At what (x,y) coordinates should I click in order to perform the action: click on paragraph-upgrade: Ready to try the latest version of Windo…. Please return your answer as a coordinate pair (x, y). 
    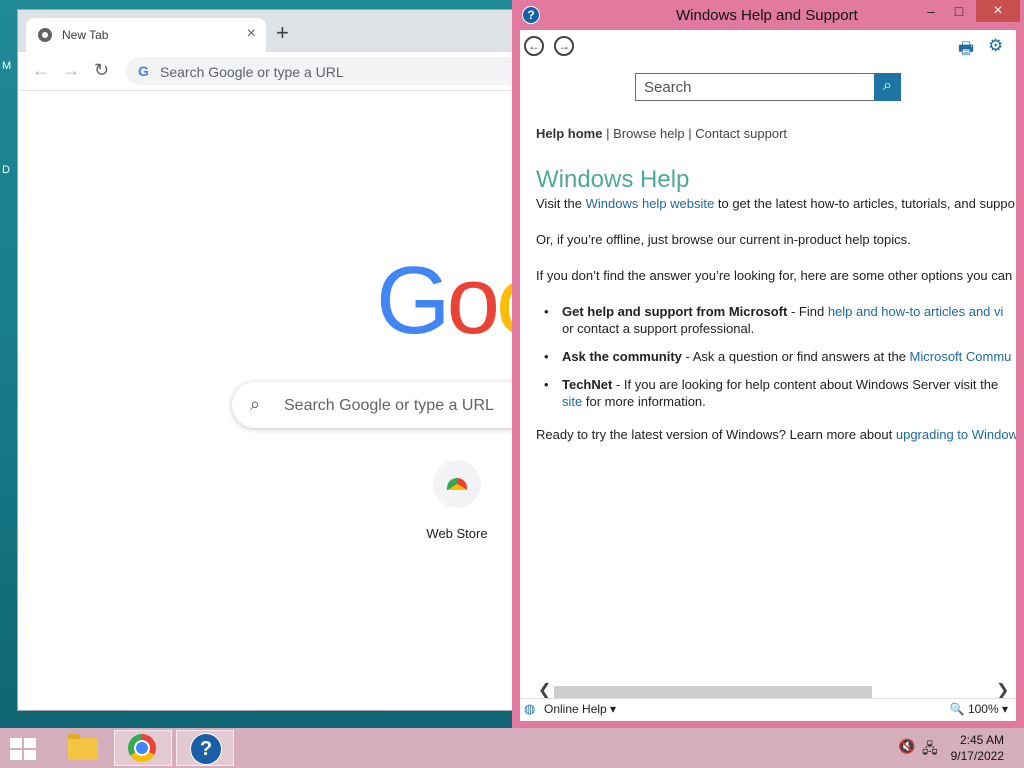
    Looking at the image, I should click on (776, 434).